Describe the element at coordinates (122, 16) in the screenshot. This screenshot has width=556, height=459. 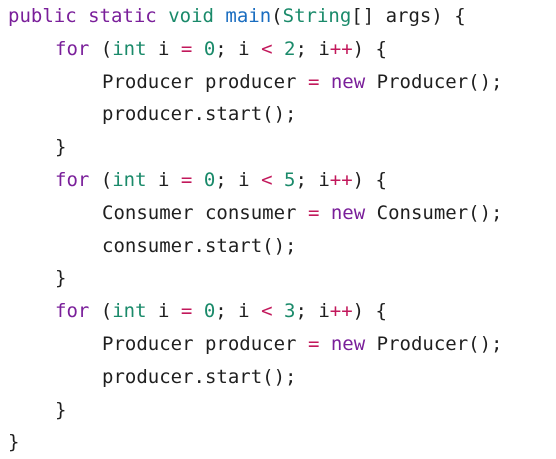
I see `keyword-static: static` at that location.